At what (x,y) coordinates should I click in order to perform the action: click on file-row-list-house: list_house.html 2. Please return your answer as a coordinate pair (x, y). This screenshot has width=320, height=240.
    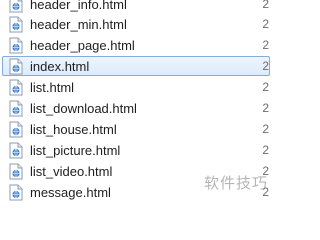
    Looking at the image, I should click on (136, 129).